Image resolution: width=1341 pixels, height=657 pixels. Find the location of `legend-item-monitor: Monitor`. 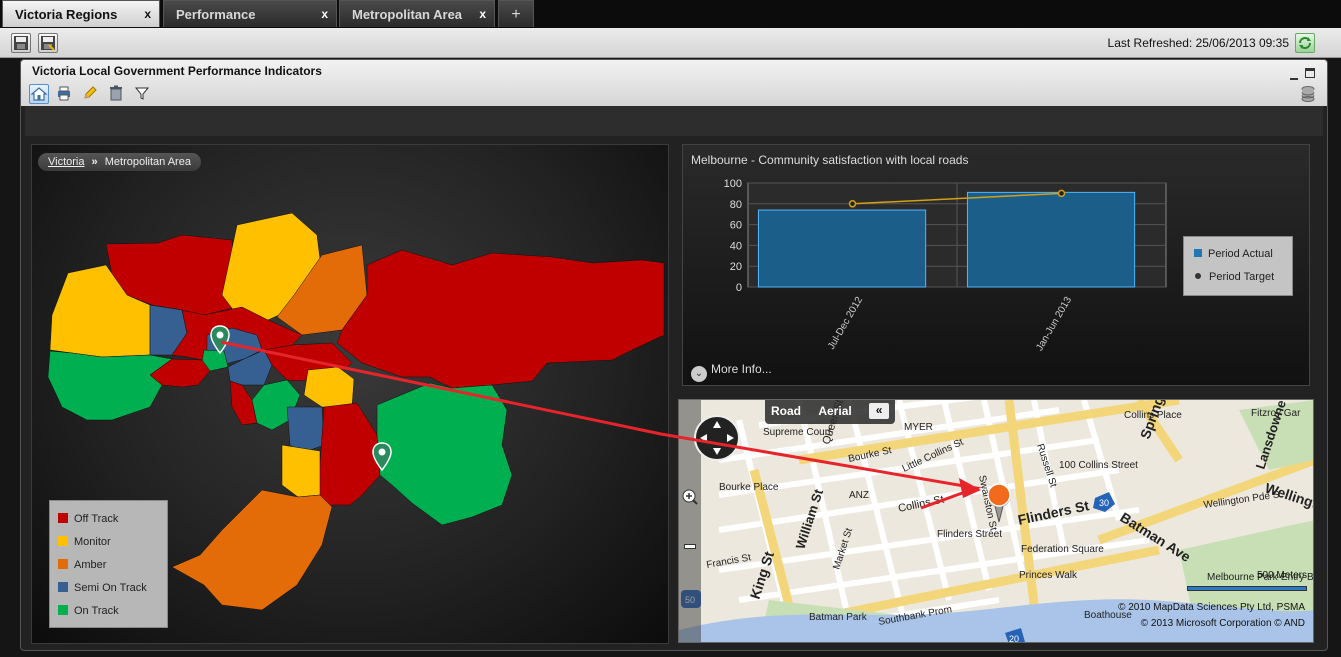

legend-item-monitor: Monitor is located at coordinates (84, 542).